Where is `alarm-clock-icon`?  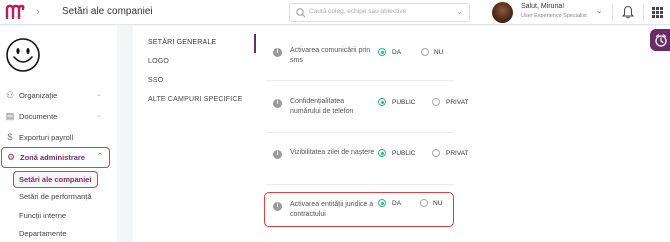 alarm-clock-icon is located at coordinates (661, 40).